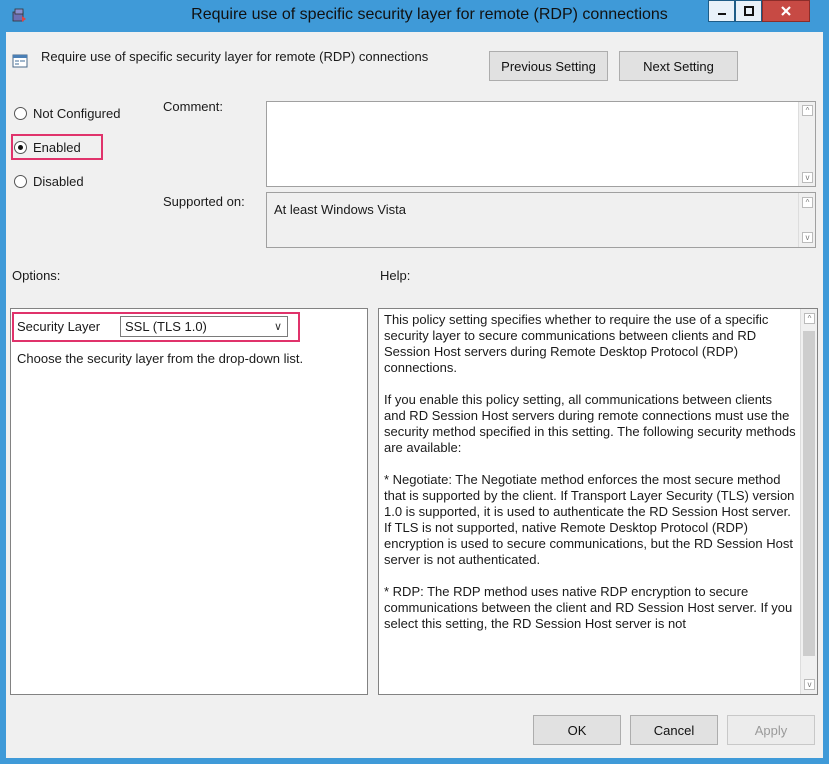  What do you see at coordinates (395, 275) in the screenshot?
I see `help-label: Help:` at bounding box center [395, 275].